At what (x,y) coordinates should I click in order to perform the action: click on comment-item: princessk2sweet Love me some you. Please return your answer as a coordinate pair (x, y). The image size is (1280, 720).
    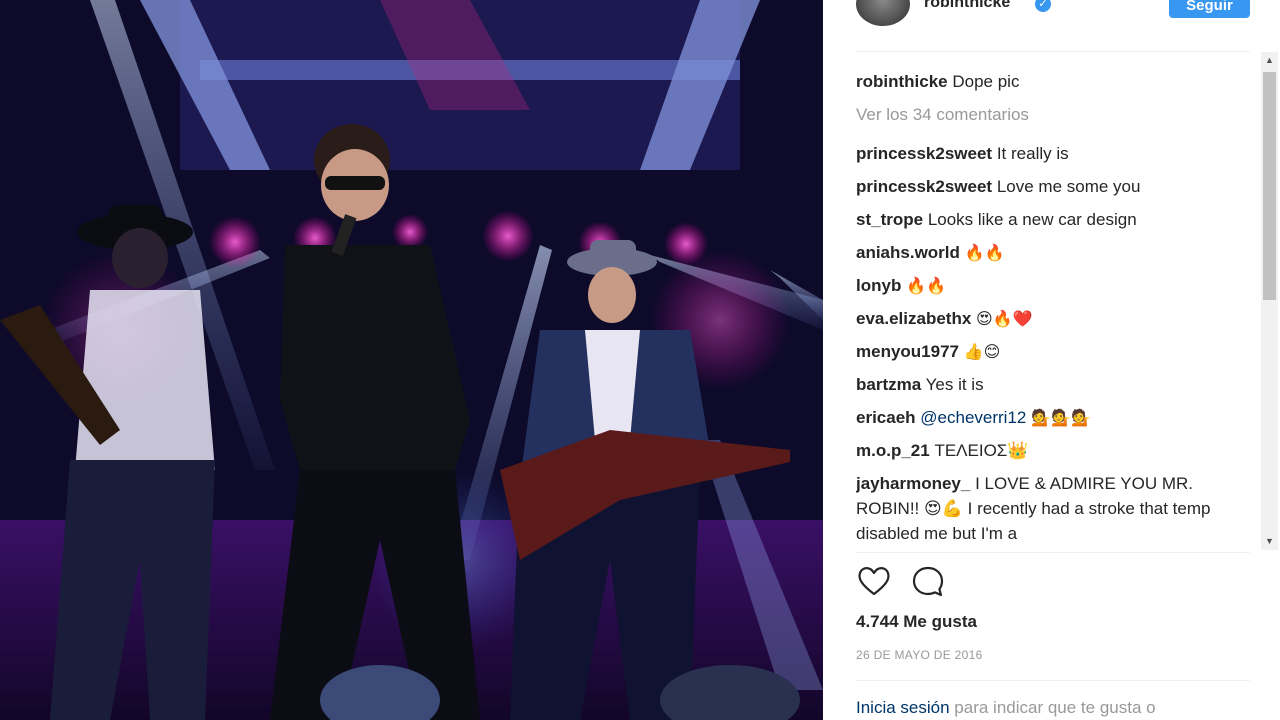
    Looking at the image, I should click on (1038, 186).